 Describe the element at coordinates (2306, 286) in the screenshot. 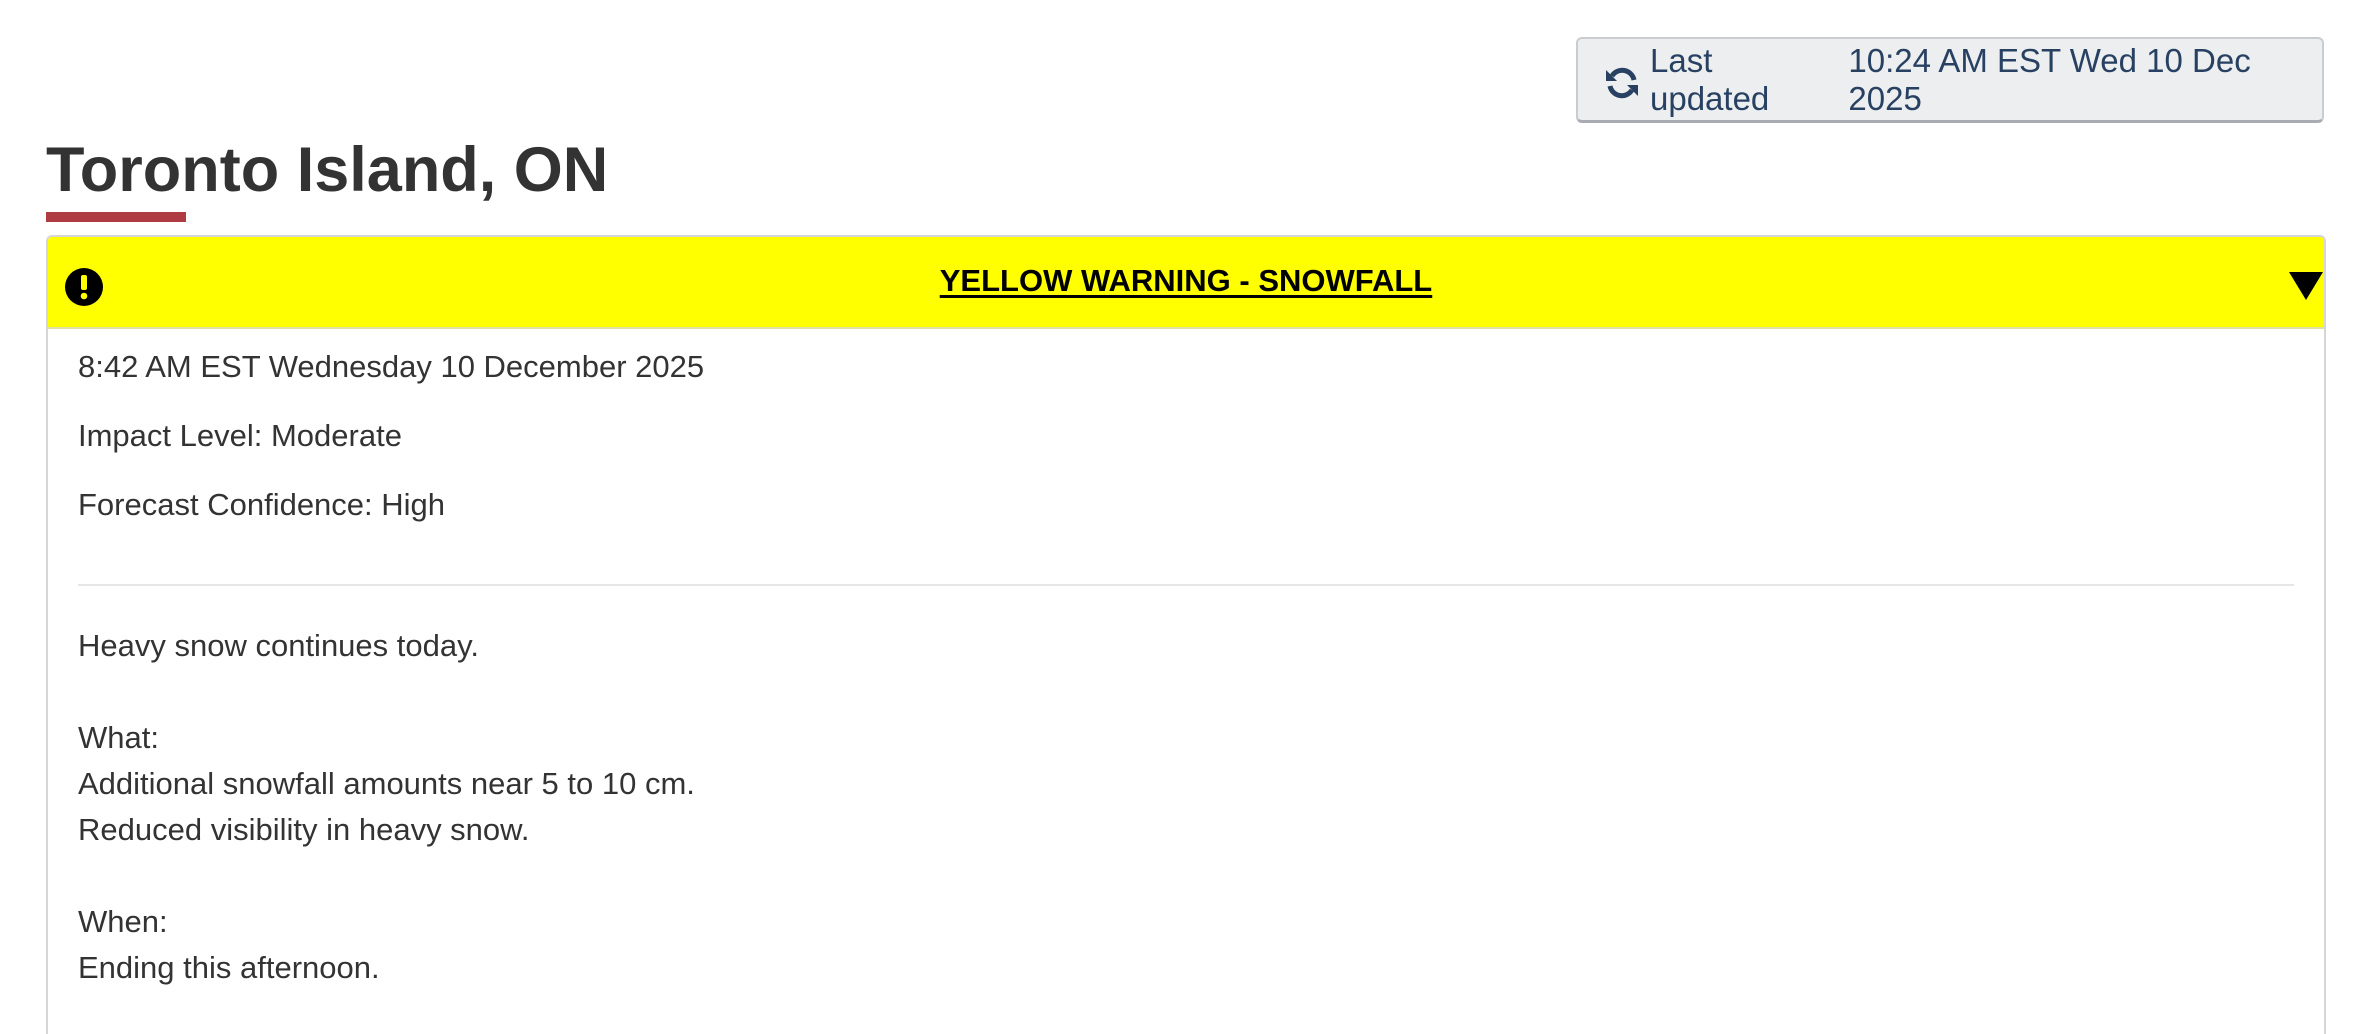

I see `caret-down-icon` at that location.